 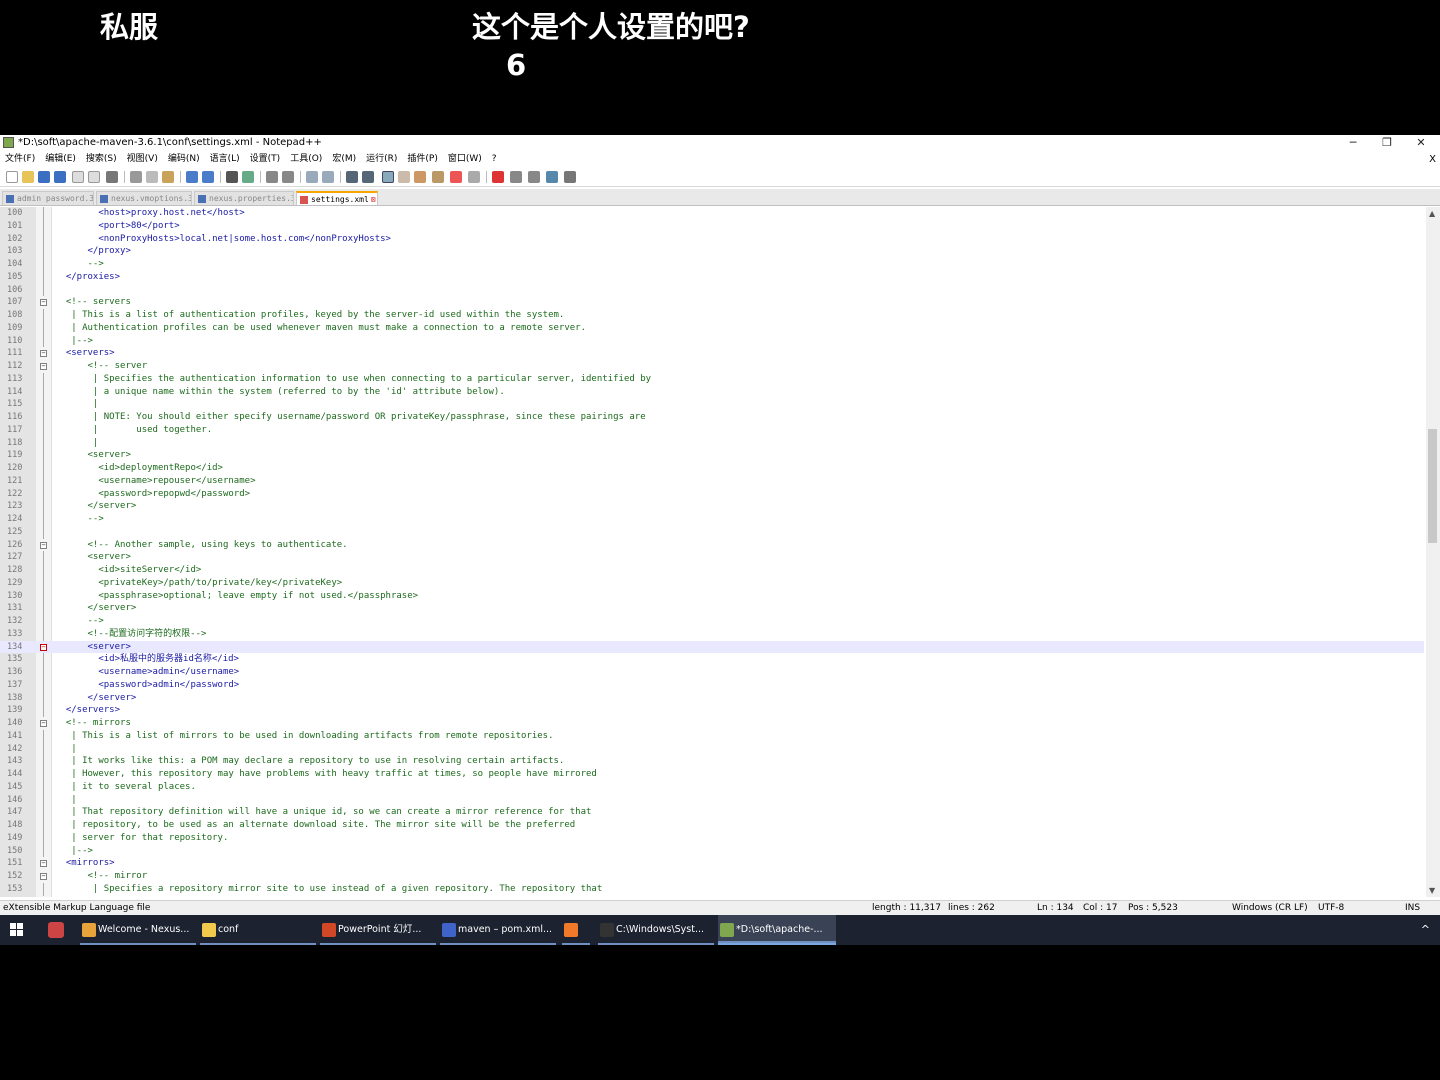 I want to click on replace-icon, so click(x=248, y=177).